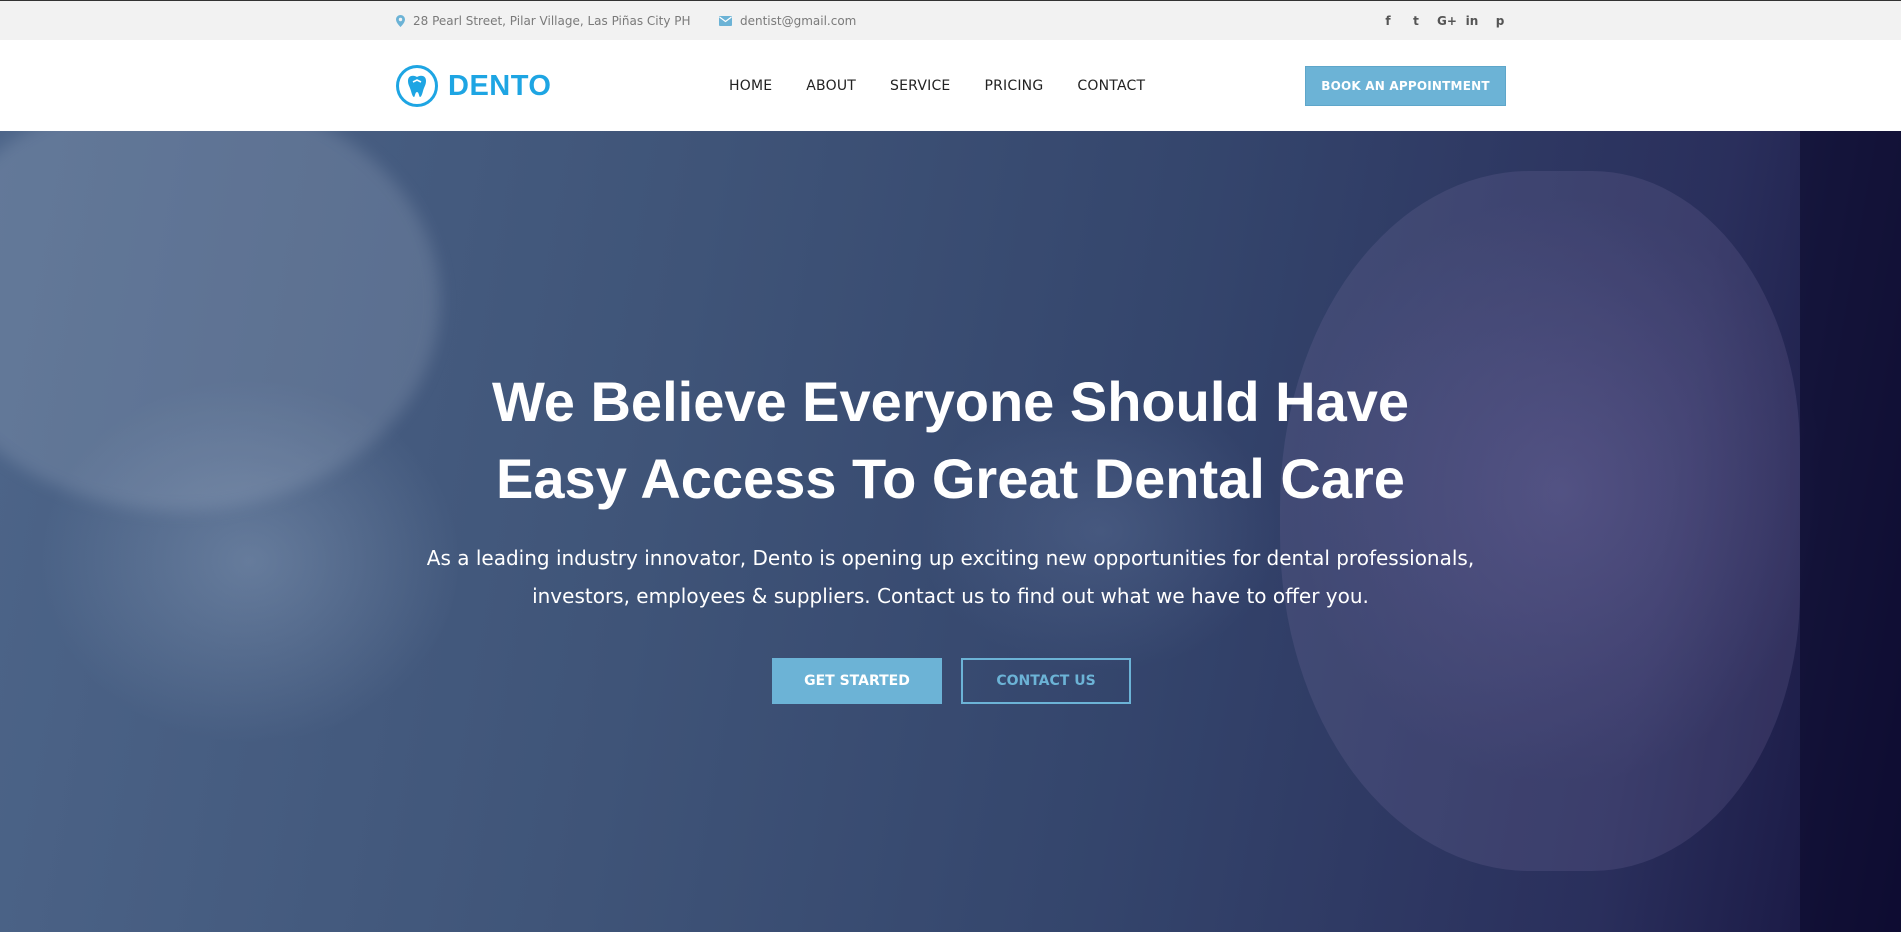 This screenshot has height=932, width=1901. What do you see at coordinates (1388, 21) in the screenshot?
I see `facebook-icon: f` at bounding box center [1388, 21].